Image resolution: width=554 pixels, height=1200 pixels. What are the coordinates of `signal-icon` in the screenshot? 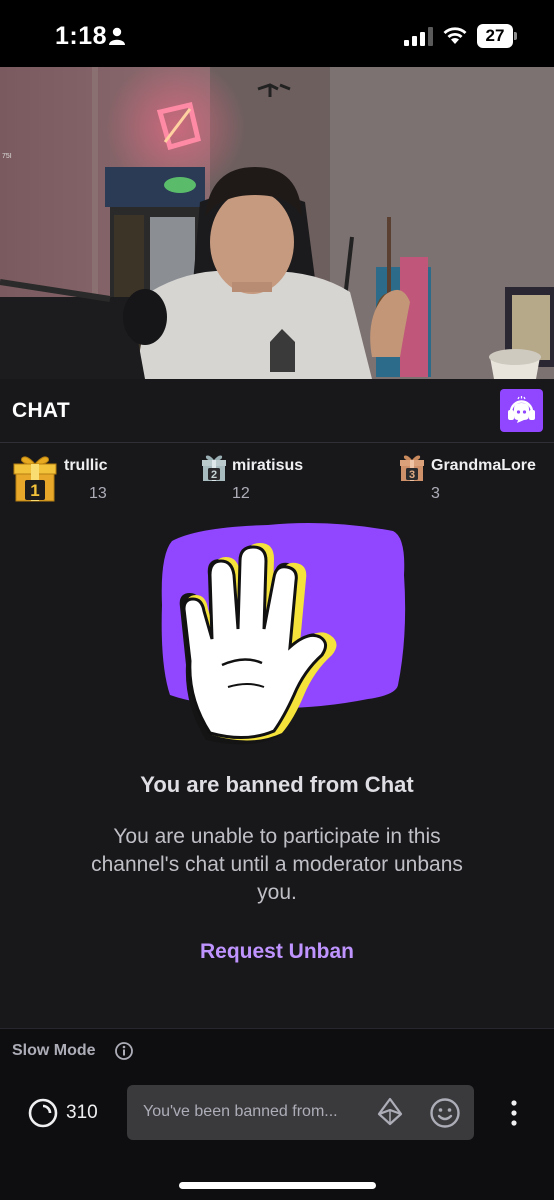 It's located at (418, 36).